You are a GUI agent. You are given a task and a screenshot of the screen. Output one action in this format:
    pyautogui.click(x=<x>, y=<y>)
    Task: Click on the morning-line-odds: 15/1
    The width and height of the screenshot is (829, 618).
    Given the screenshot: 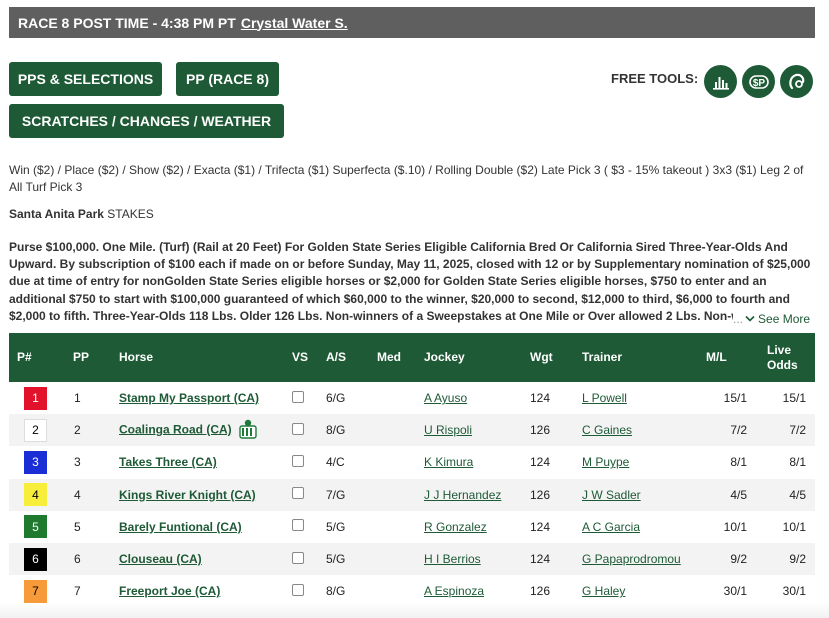 What is the action you would take?
    pyautogui.click(x=735, y=398)
    